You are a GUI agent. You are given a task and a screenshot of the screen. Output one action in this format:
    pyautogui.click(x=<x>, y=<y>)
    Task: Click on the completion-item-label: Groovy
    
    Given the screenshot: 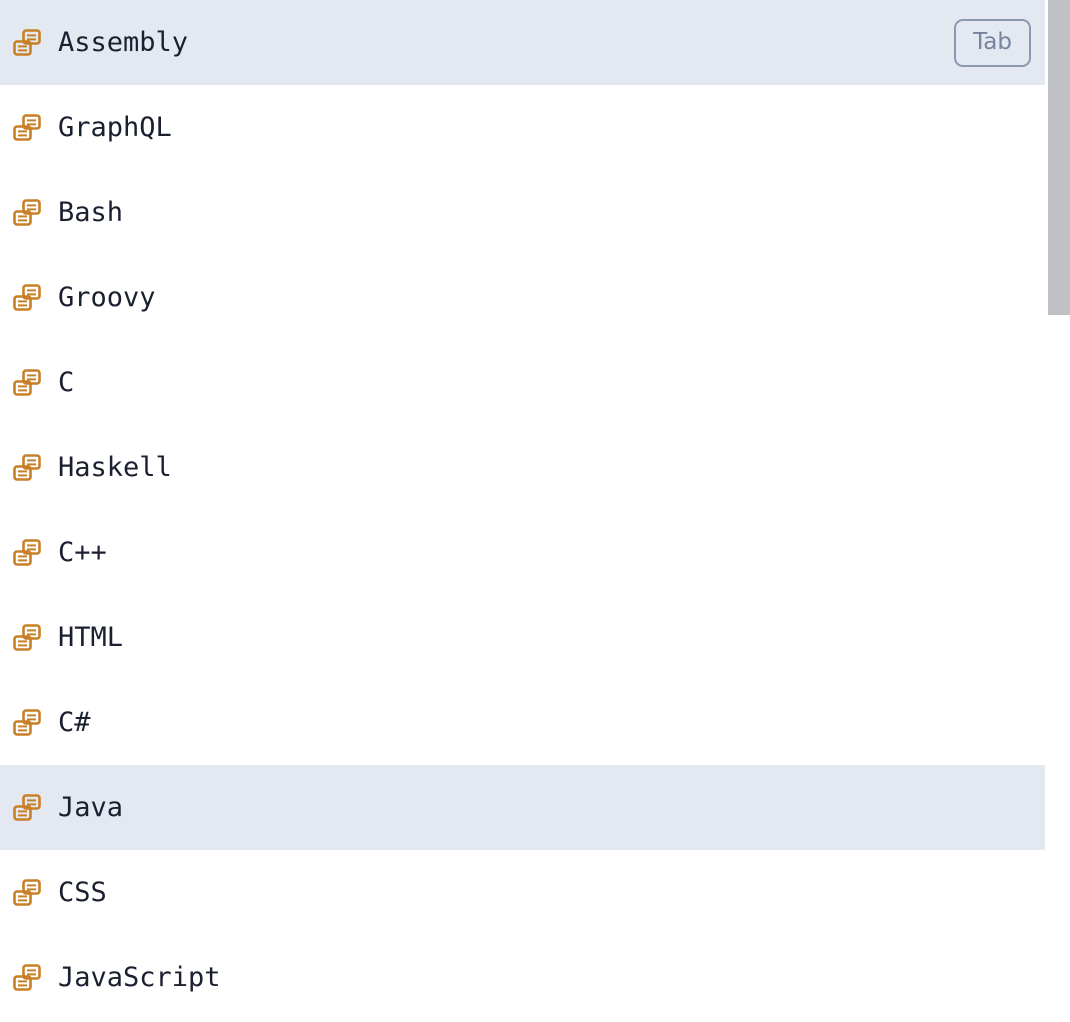 What is the action you would take?
    pyautogui.click(x=107, y=297)
    